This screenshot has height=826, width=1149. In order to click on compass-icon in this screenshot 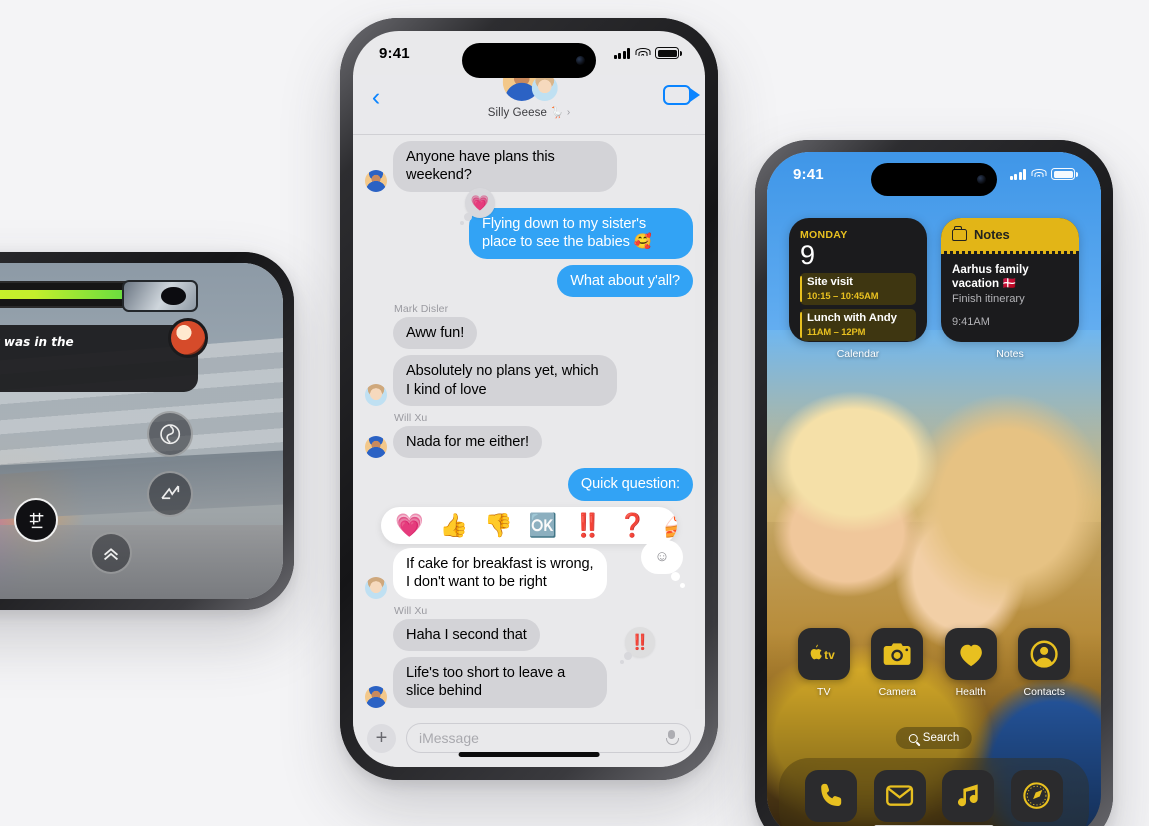, I will do `click(1037, 796)`.